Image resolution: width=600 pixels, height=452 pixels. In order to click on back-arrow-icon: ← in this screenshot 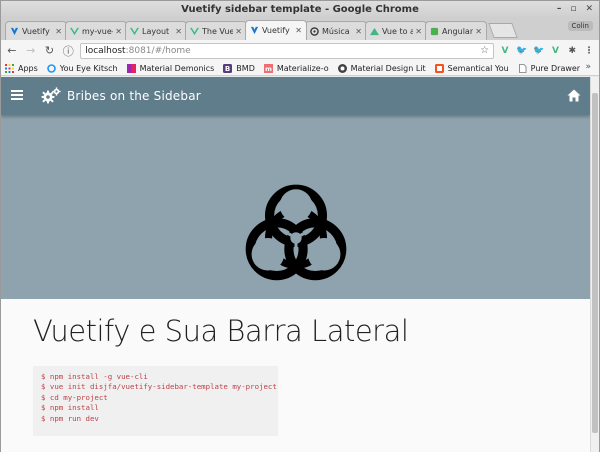, I will do `click(12, 51)`.